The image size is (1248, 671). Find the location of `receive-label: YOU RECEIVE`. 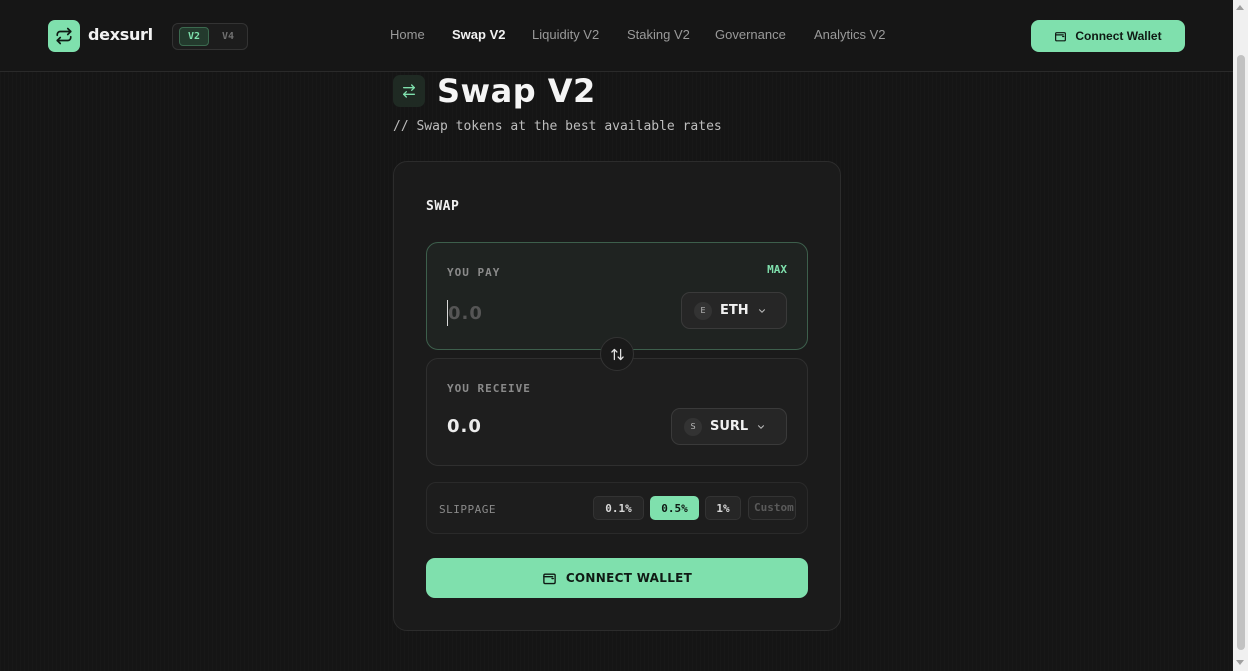

receive-label: YOU RECEIVE is located at coordinates (489, 388).